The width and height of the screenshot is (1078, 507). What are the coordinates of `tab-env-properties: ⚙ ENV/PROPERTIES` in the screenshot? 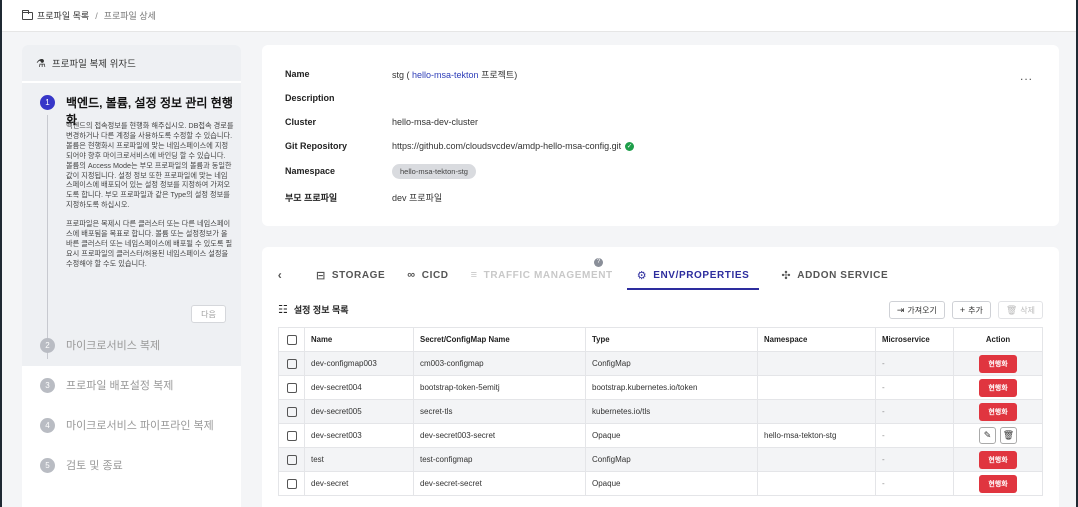 It's located at (693, 276).